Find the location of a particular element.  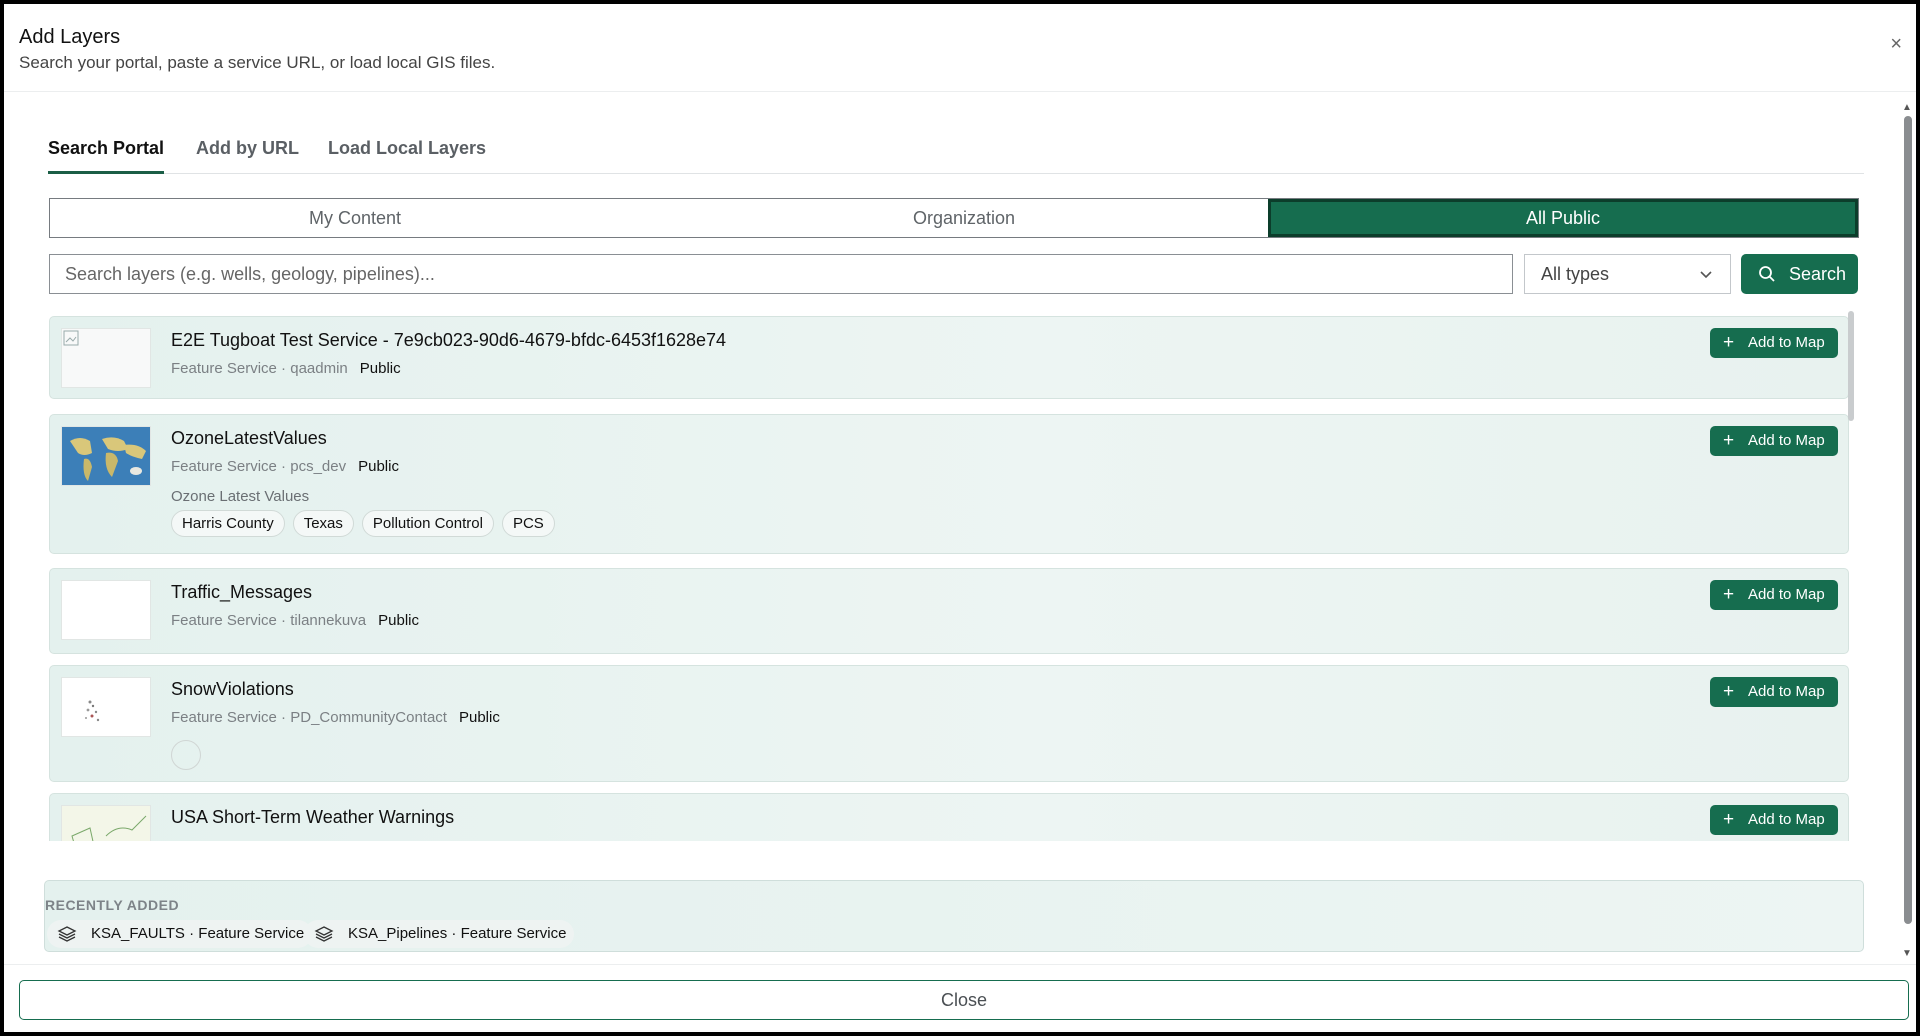

close-button: Close is located at coordinates (964, 1000).